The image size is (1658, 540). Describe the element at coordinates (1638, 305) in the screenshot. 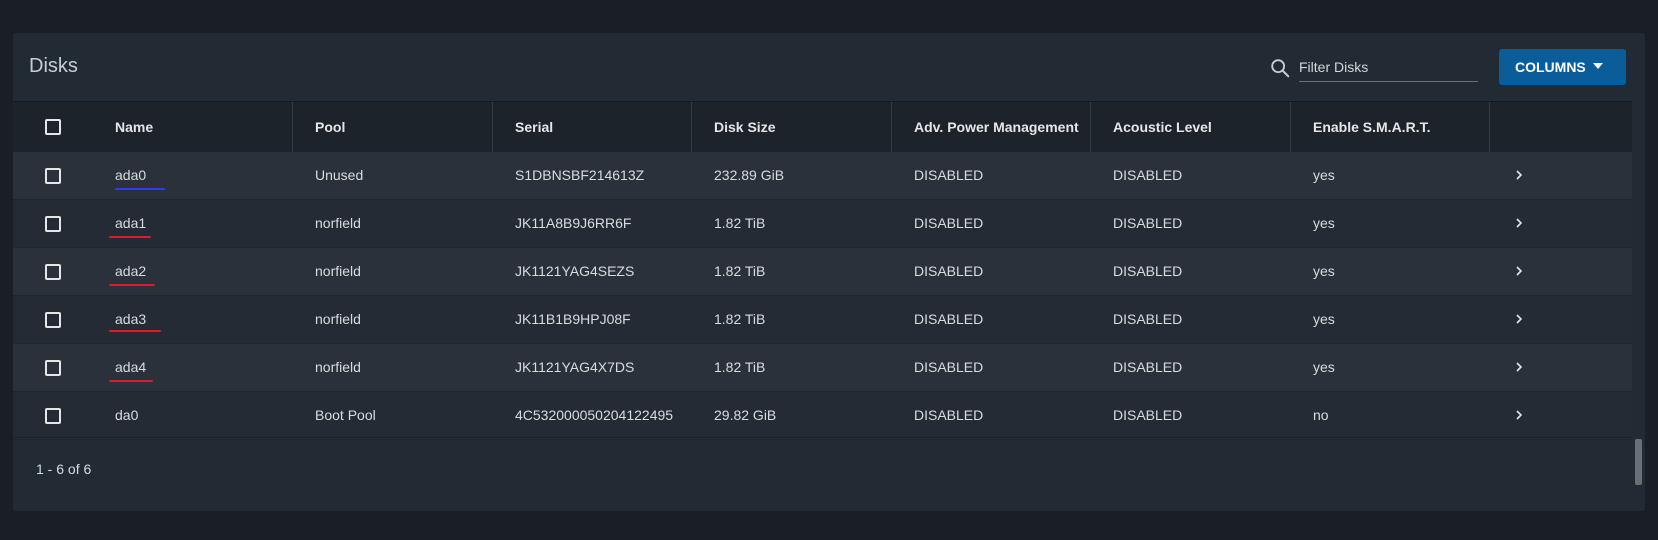

I see `vertical-scrollbar` at that location.